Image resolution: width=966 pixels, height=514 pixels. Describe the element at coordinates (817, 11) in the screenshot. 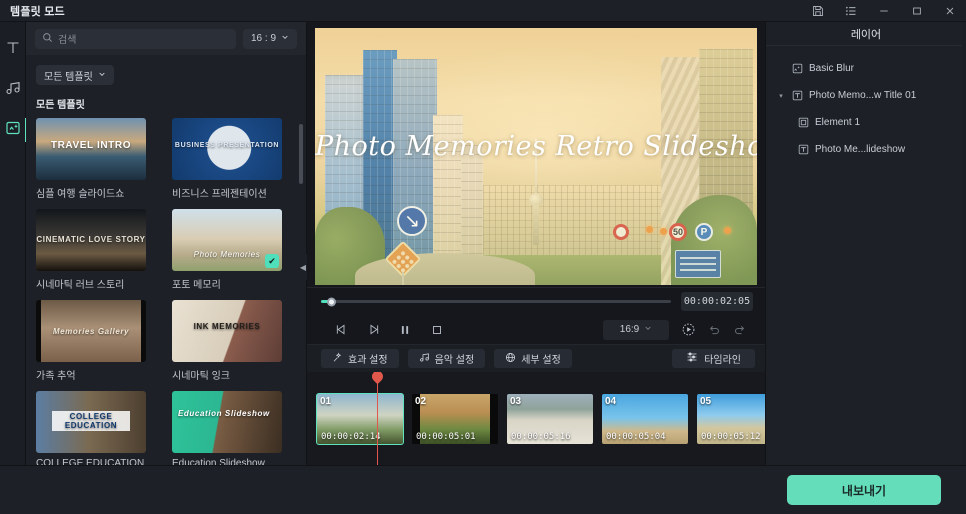

I see `save-icon` at that location.